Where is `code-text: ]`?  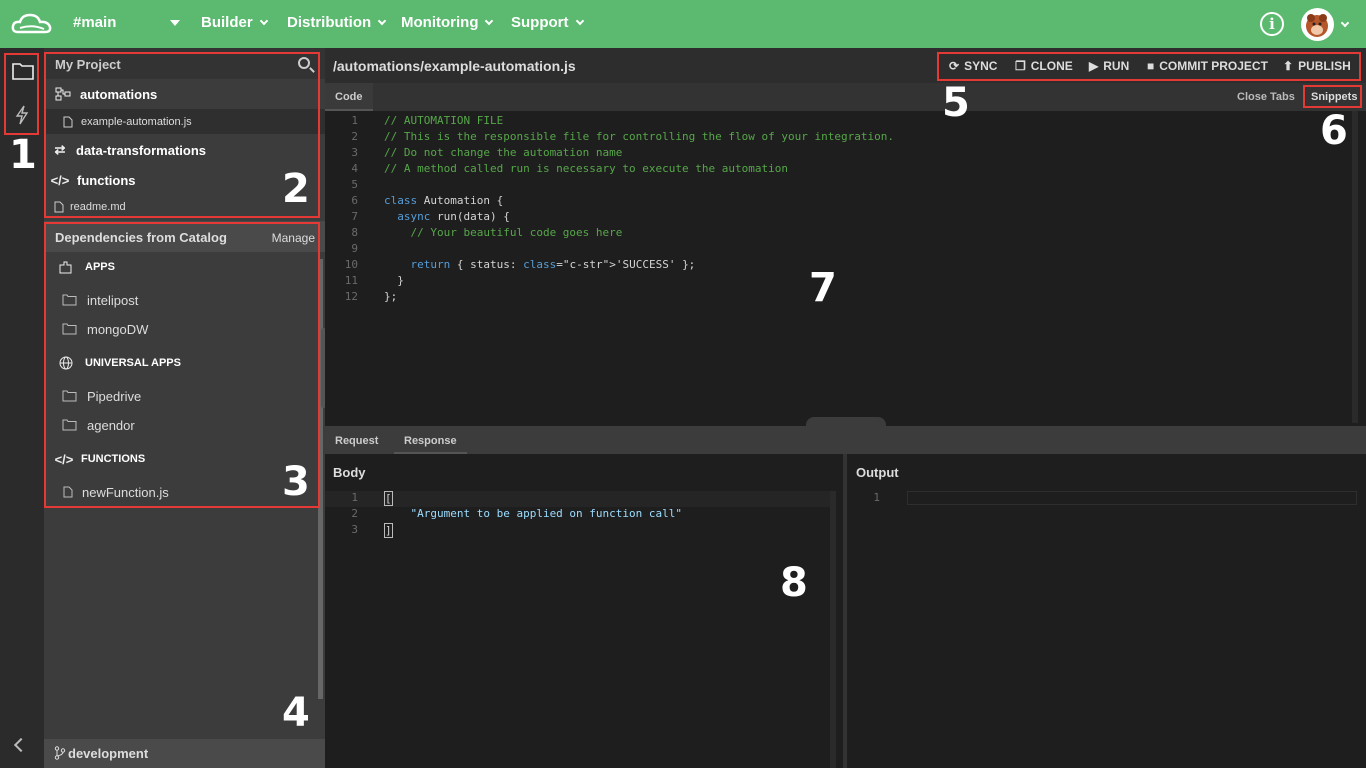
code-text: ] is located at coordinates (388, 530).